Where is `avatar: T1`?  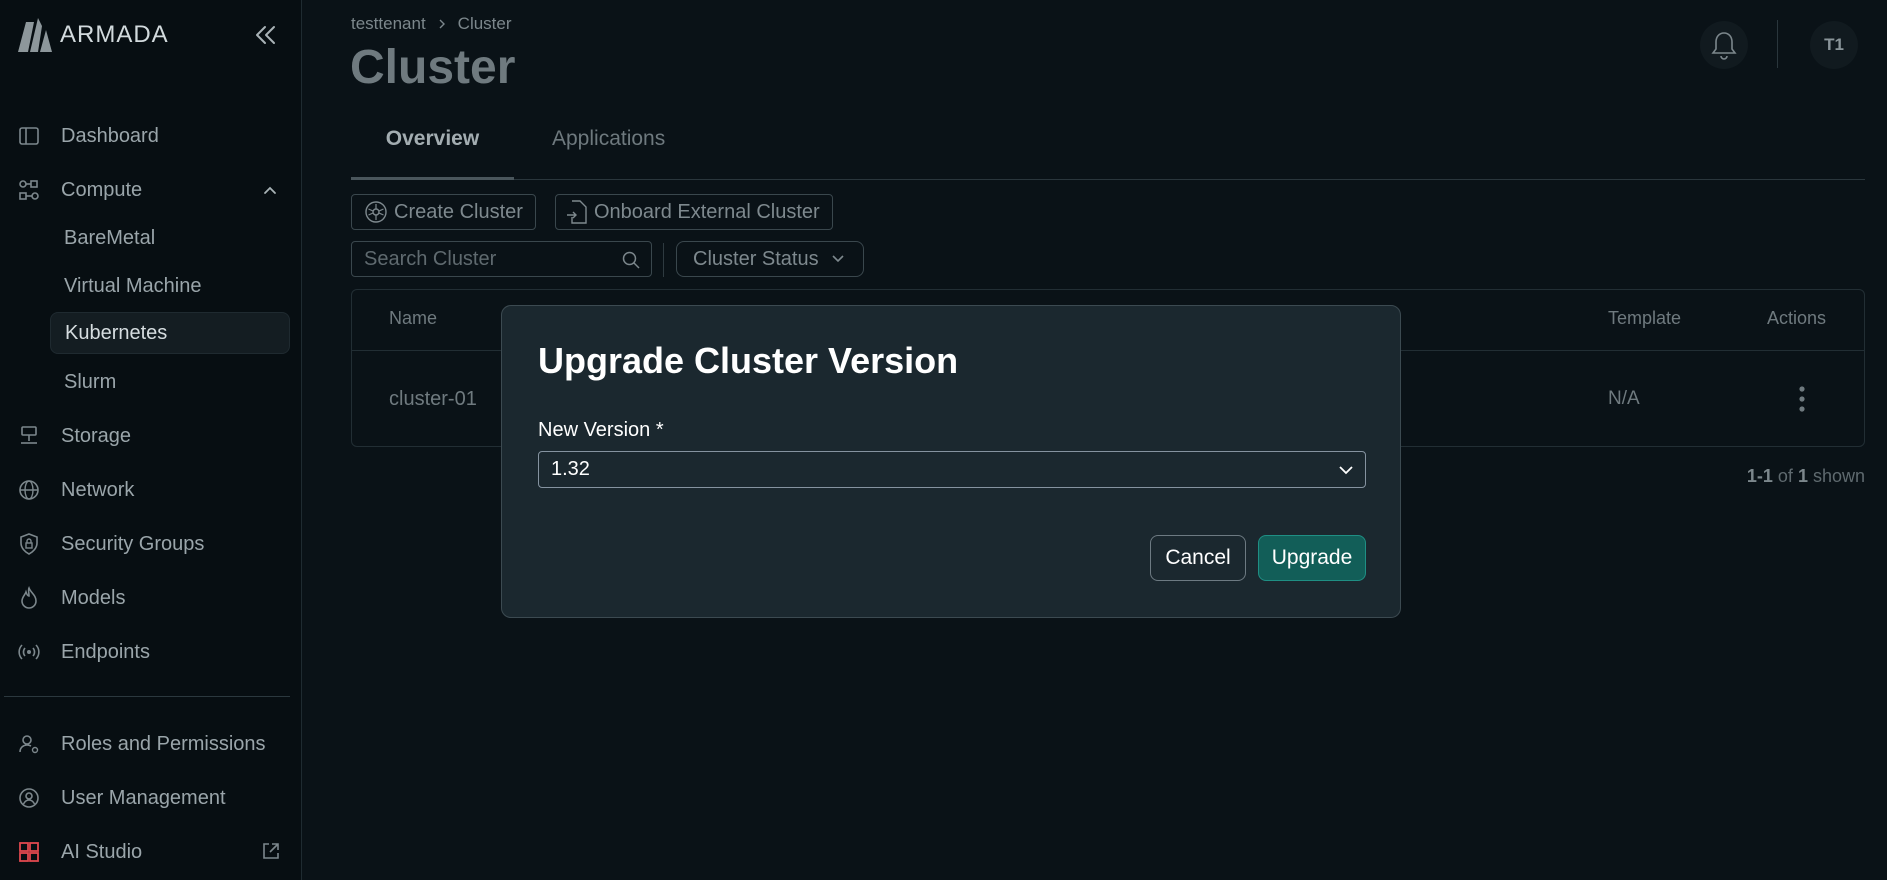 avatar: T1 is located at coordinates (1834, 45).